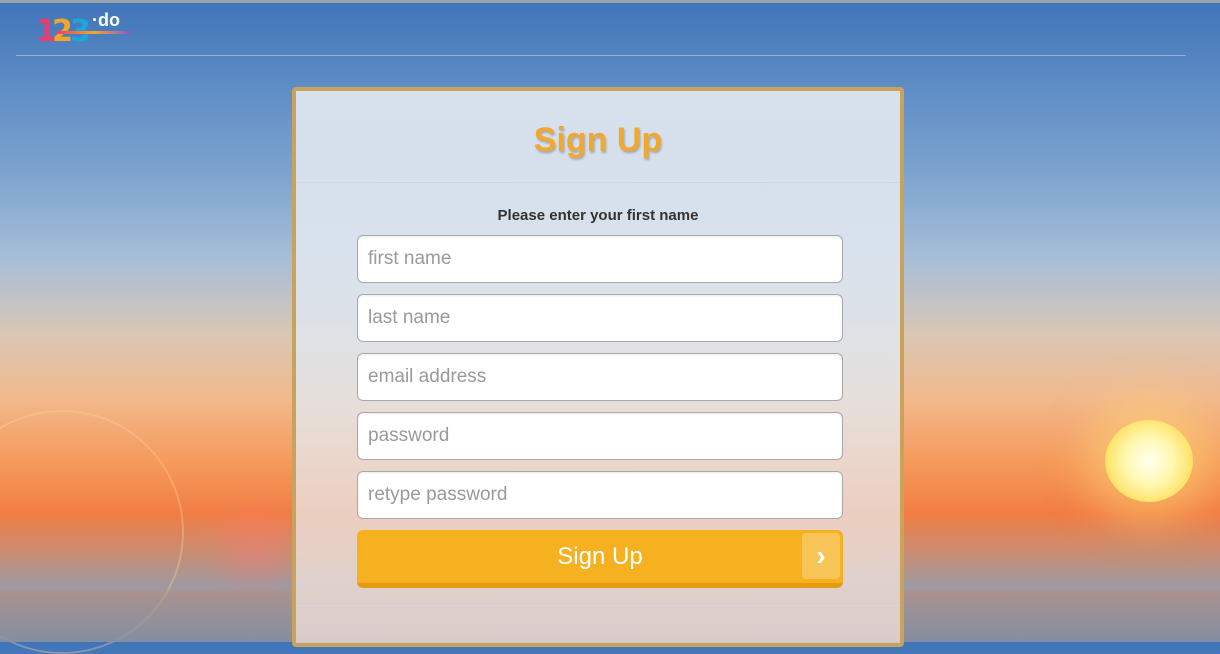 This screenshot has height=654, width=1220. What do you see at coordinates (598, 215) in the screenshot?
I see `form-prompt: Please enter your first name` at bounding box center [598, 215].